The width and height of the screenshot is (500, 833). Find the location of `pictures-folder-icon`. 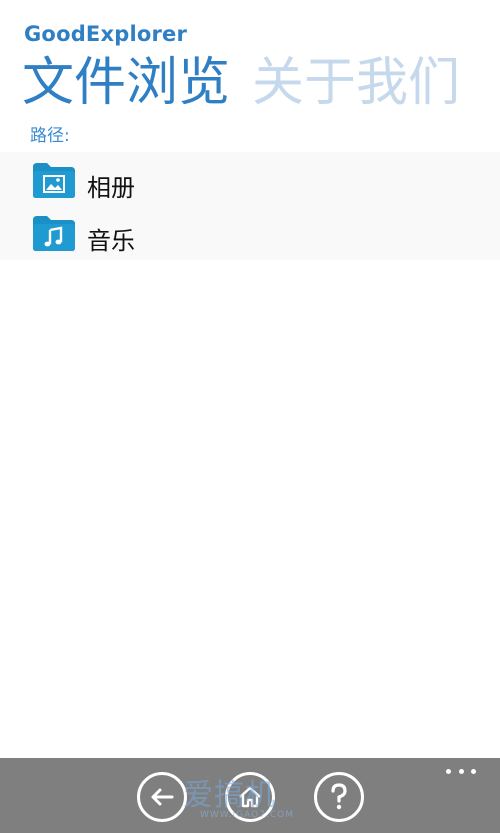

pictures-folder-icon is located at coordinates (54, 180).